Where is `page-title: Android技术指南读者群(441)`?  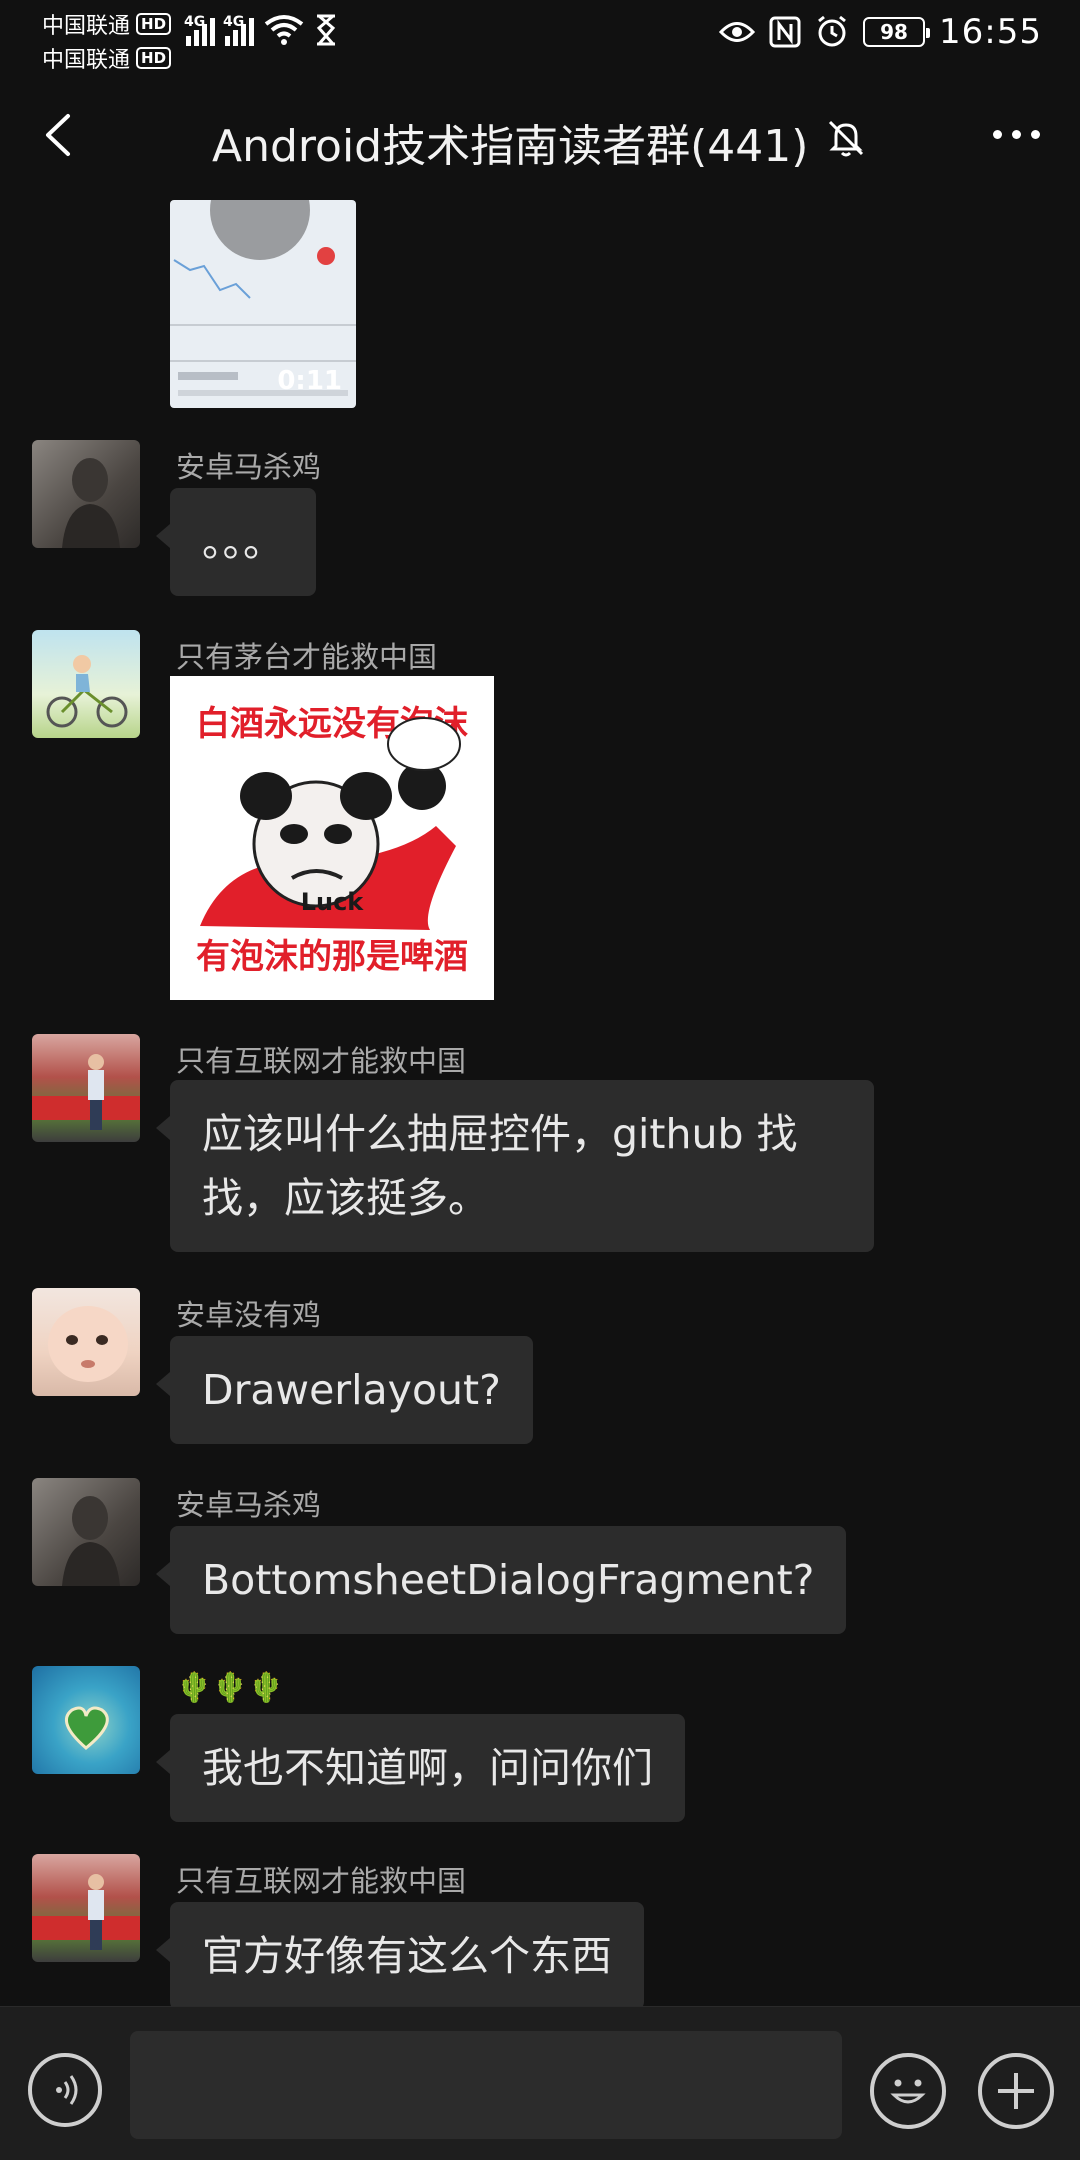
page-title: Android技术指南读者群(441) is located at coordinates (510, 146).